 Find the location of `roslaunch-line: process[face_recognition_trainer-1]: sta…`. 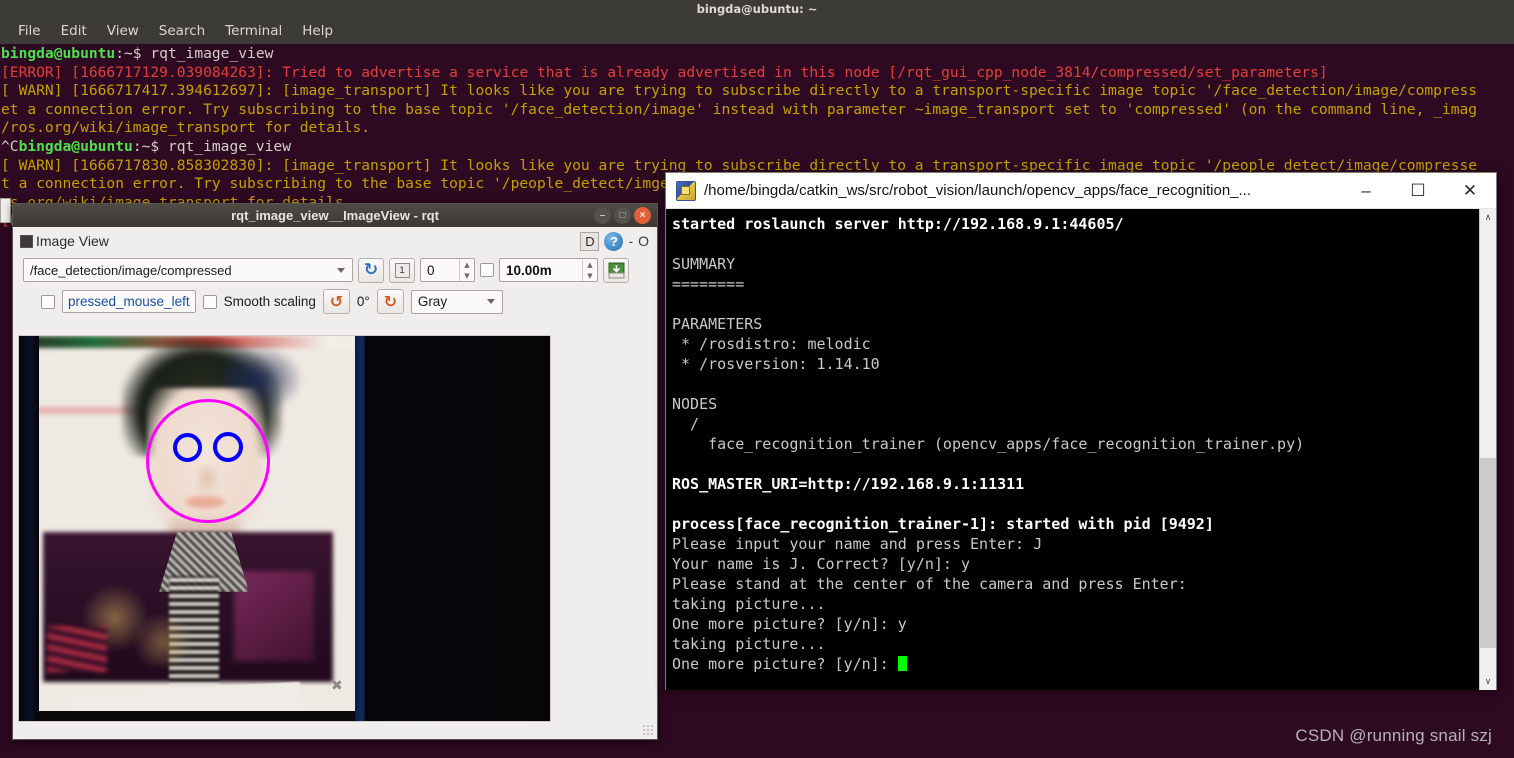

roslaunch-line: process[face_recognition_trainer-1]: sta… is located at coordinates (943, 524).